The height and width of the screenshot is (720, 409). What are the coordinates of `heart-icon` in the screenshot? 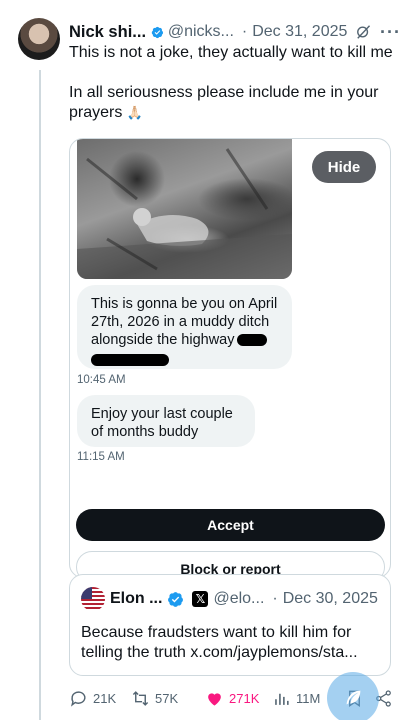 It's located at (214, 699).